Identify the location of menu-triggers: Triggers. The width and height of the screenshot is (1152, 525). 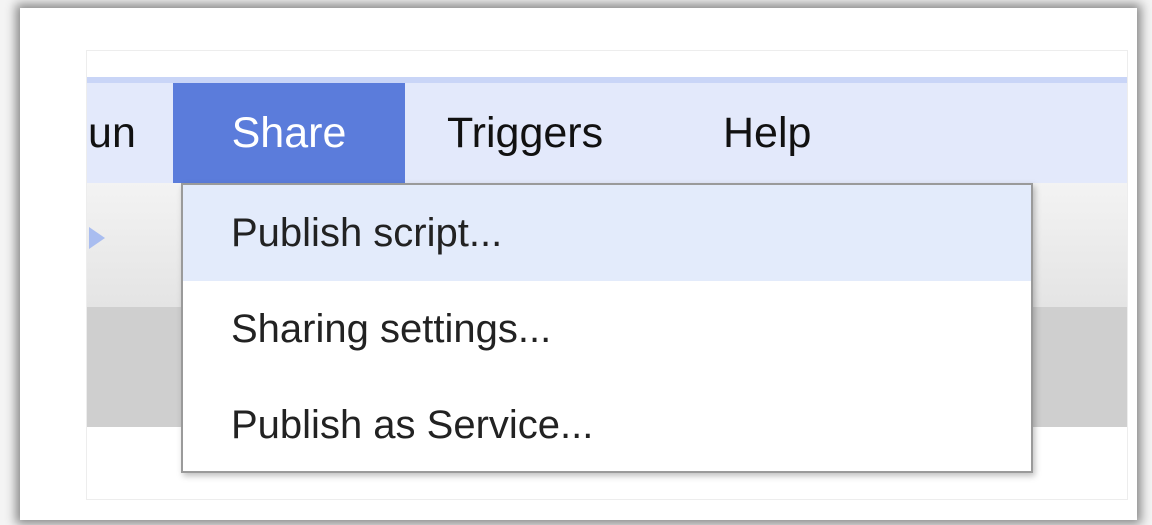
(525, 133).